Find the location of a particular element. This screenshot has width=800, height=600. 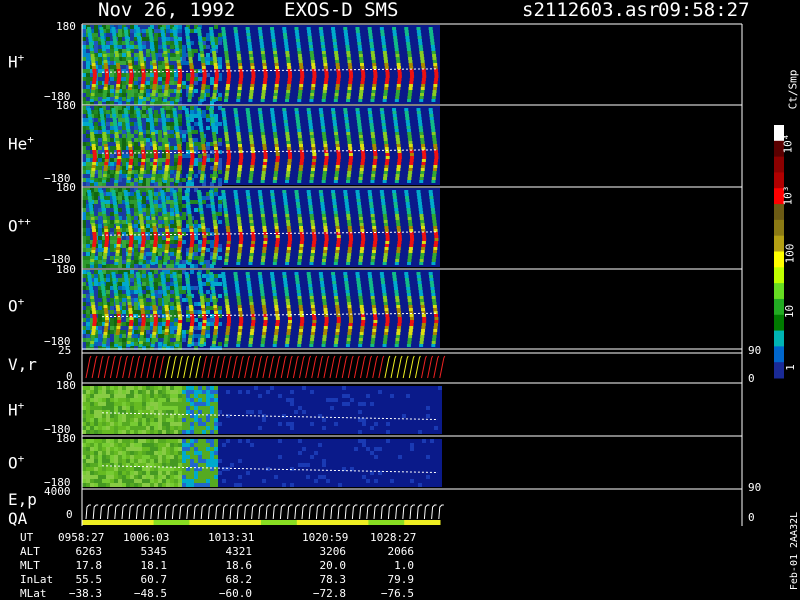

colorbar-label-10: 10 is located at coordinates (790, 311).